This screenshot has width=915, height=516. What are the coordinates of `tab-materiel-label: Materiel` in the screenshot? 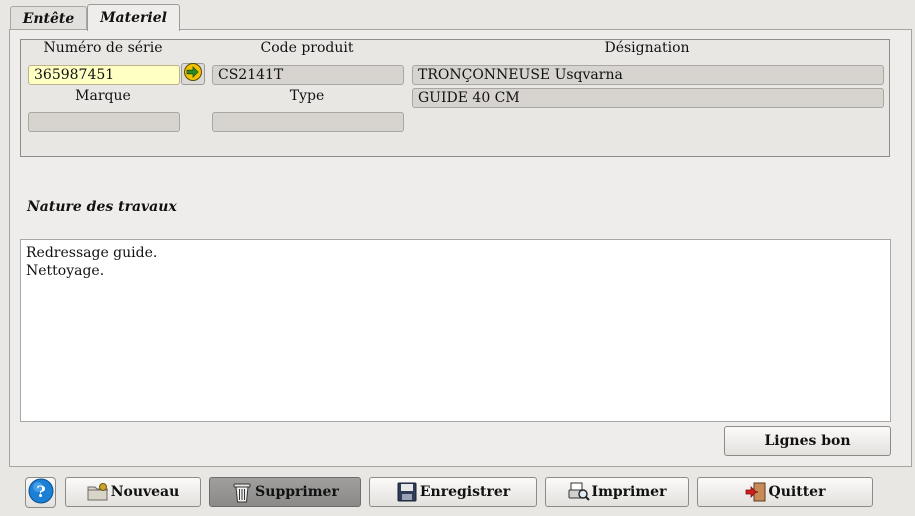 It's located at (133, 18).